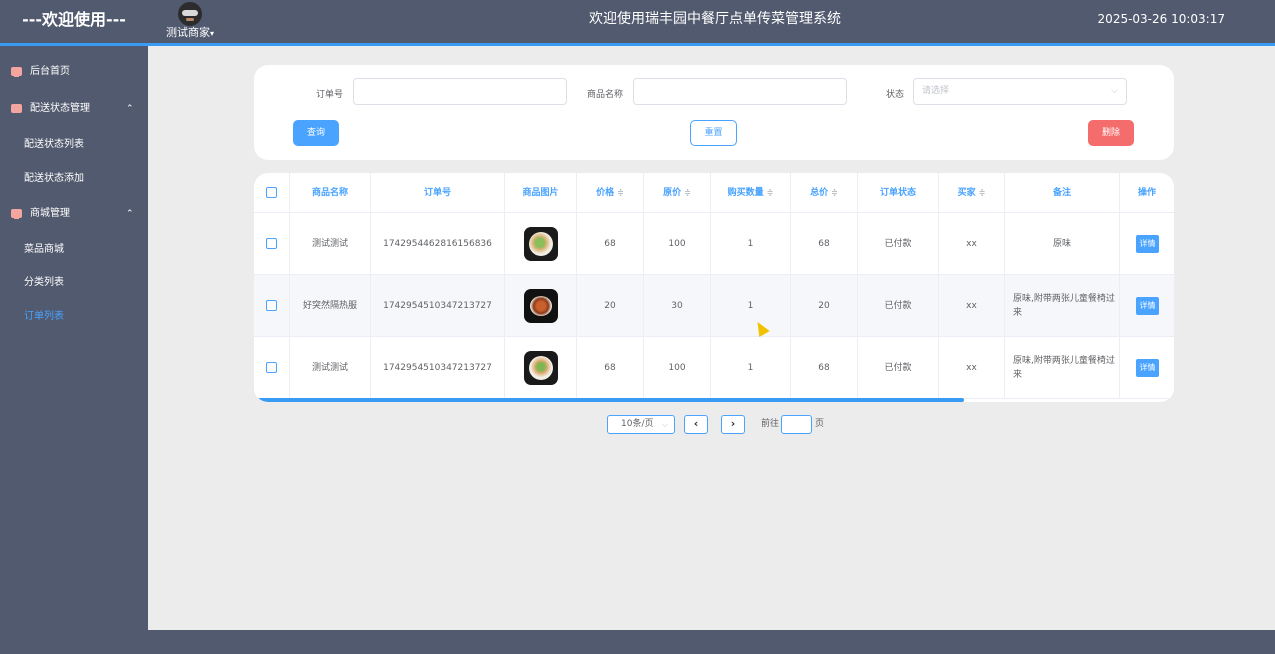 This screenshot has width=1275, height=654. What do you see at coordinates (438, 244) in the screenshot?
I see `cell-order-no: 1742954462816156836` at bounding box center [438, 244].